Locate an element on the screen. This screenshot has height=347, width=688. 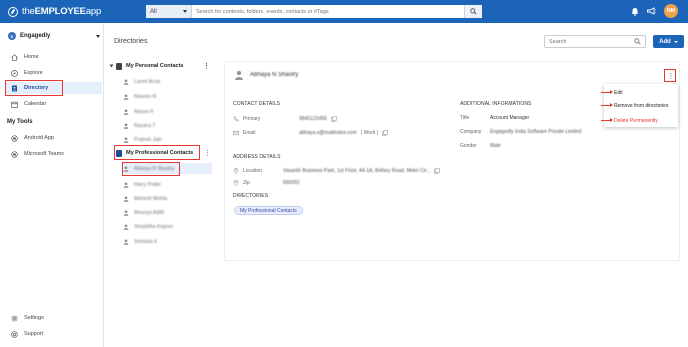
list-item: Abhaya N Shastry is located at coordinates (167, 168).